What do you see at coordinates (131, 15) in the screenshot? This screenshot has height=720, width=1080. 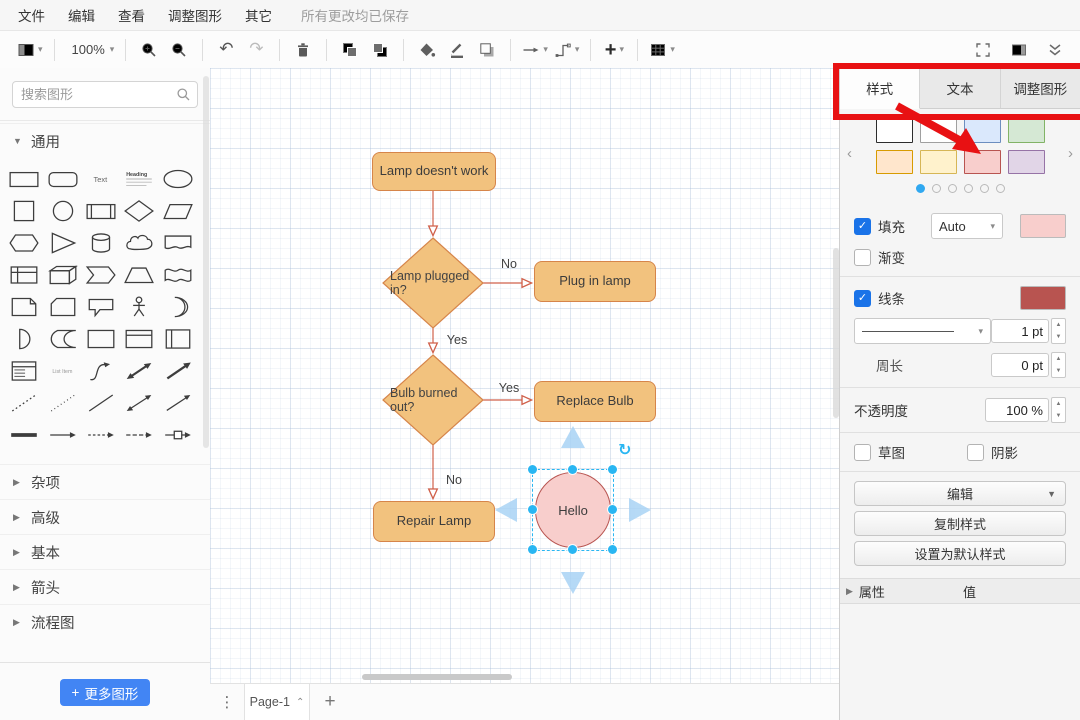 I see `menu-view: 查看` at bounding box center [131, 15].